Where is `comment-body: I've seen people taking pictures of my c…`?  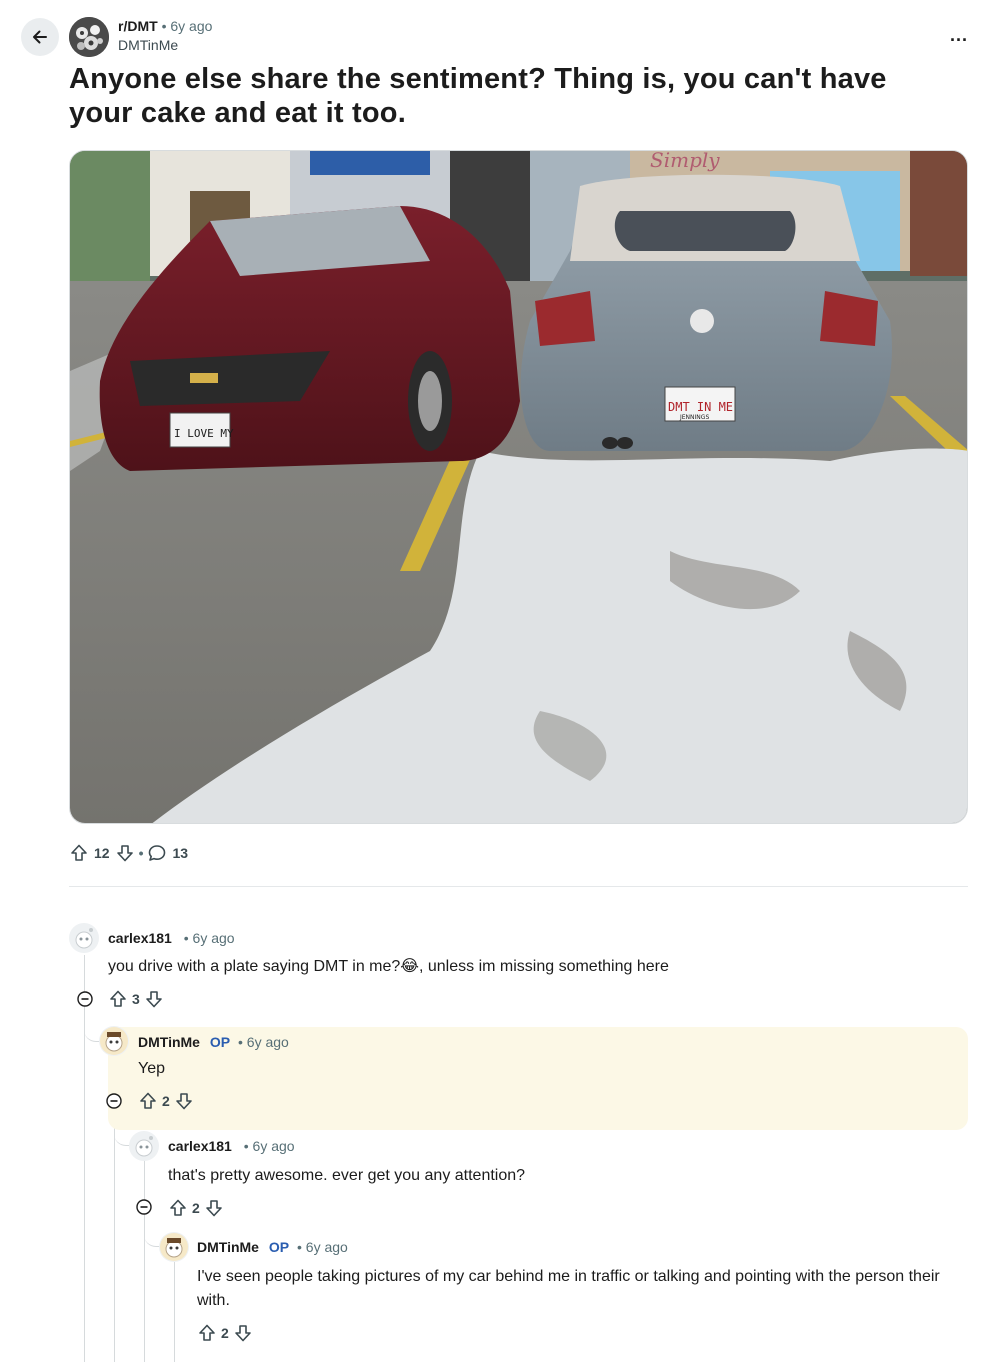 comment-body: I've seen people taking pictures of my c… is located at coordinates (568, 1288).